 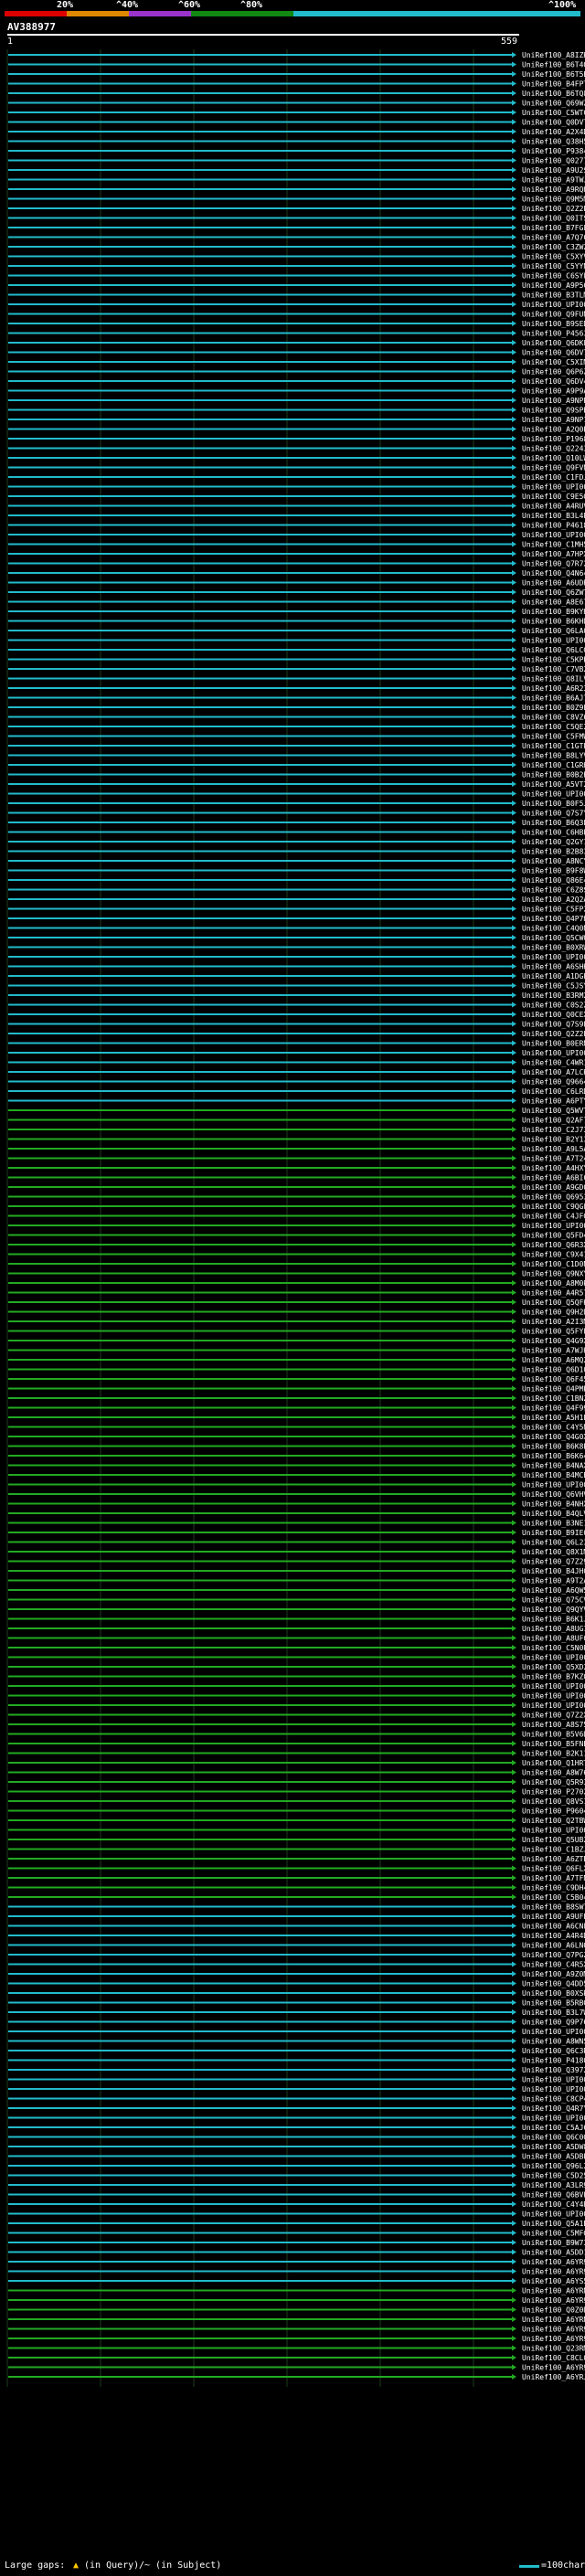 What do you see at coordinates (297, 1428) in the screenshot?
I see `hit-row: UniRef100_C4Y5N7` at bounding box center [297, 1428].